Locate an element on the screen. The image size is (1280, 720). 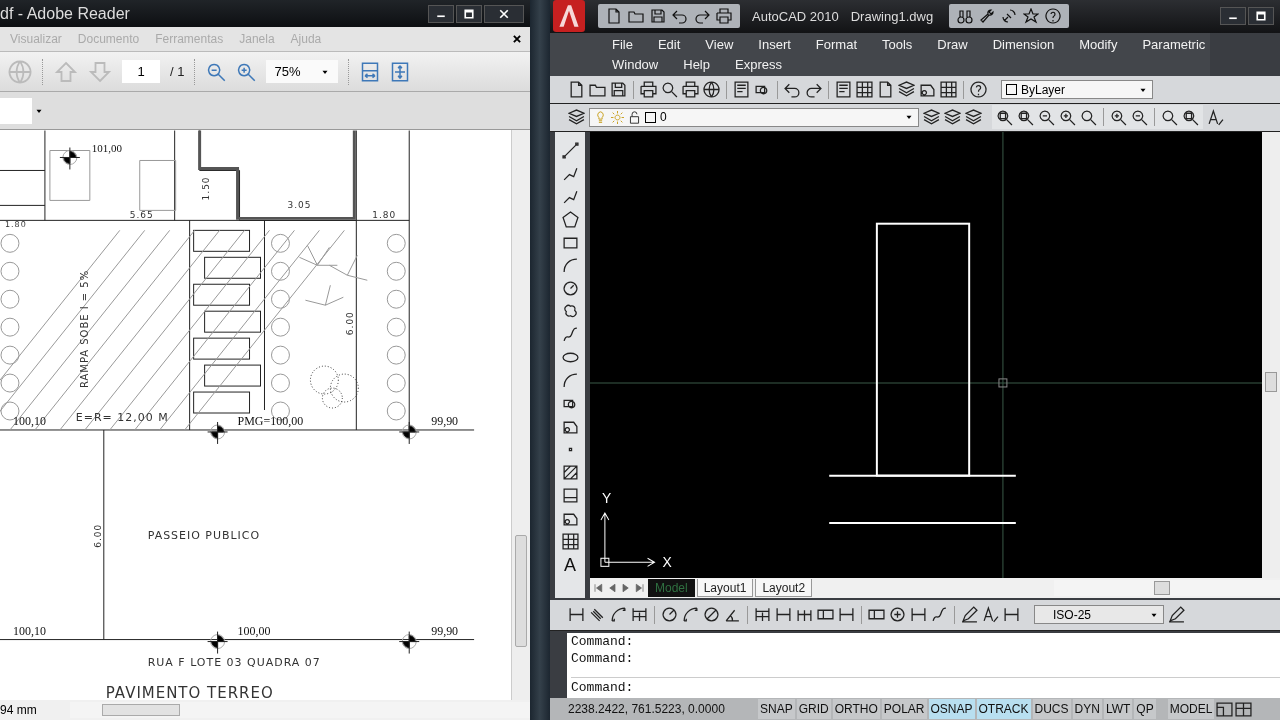
color-dropdown: ByLayer is located at coordinates (1077, 90).